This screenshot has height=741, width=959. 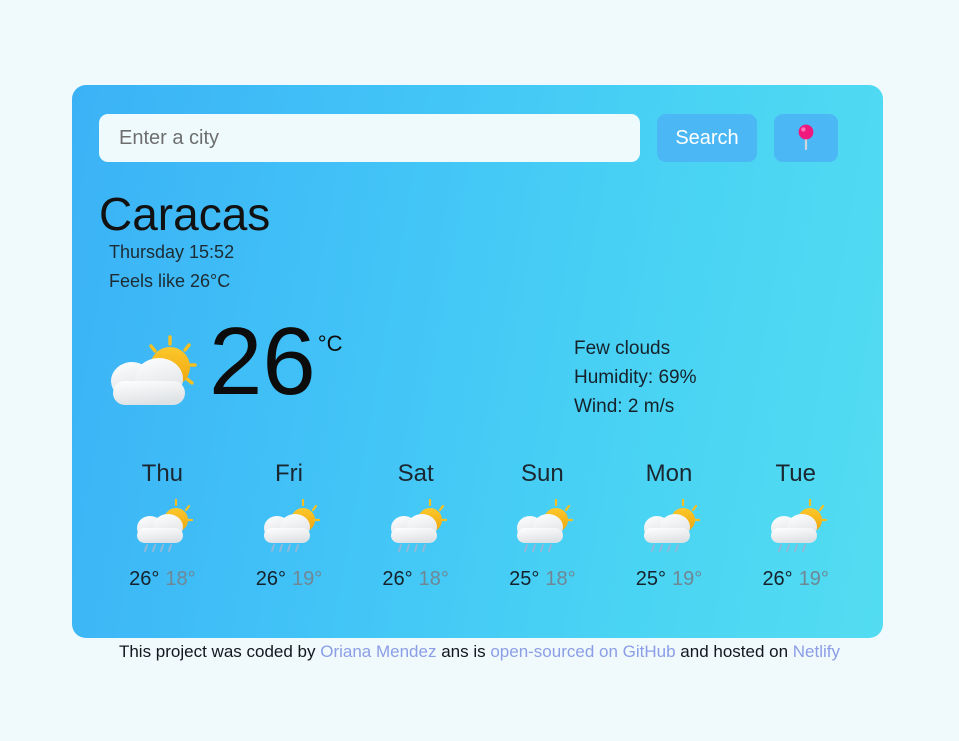 What do you see at coordinates (795, 473) in the screenshot?
I see `forecast-day-name: Tue` at bounding box center [795, 473].